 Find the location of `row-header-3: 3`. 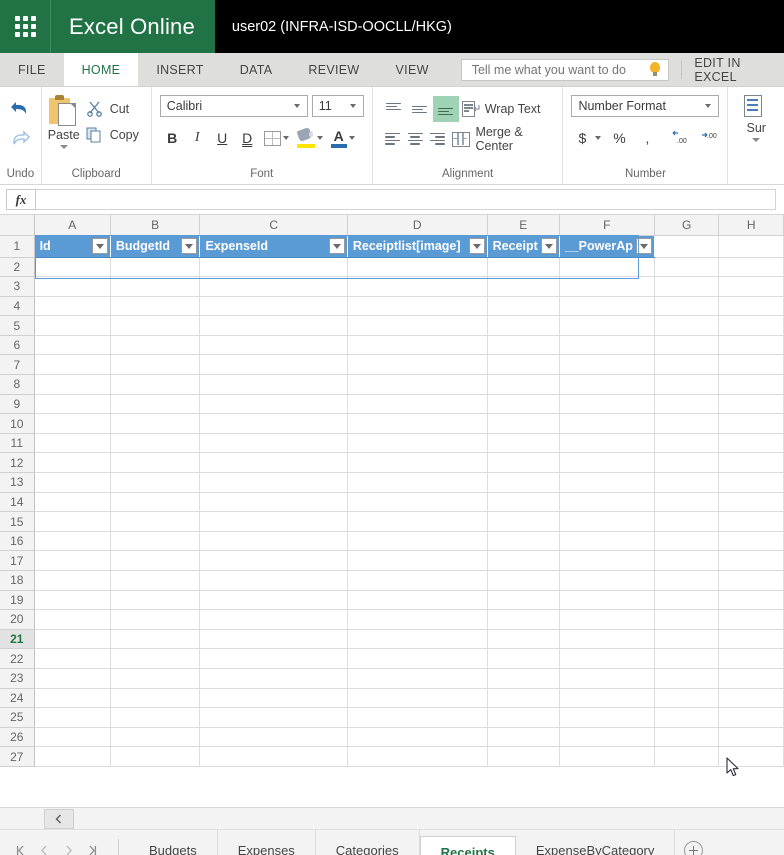

row-header-3: 3 is located at coordinates (17, 286).